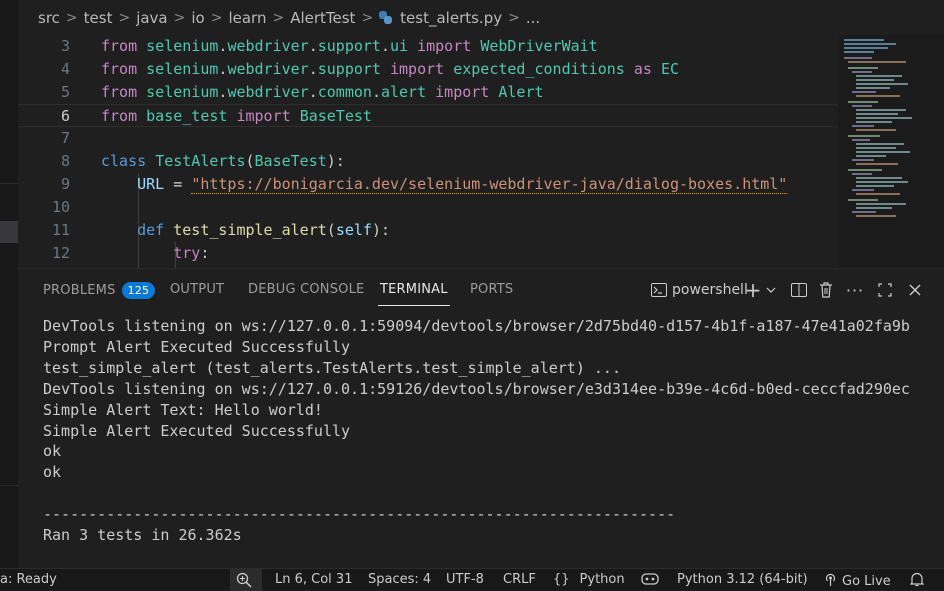  I want to click on split-terminal-button, so click(799, 290).